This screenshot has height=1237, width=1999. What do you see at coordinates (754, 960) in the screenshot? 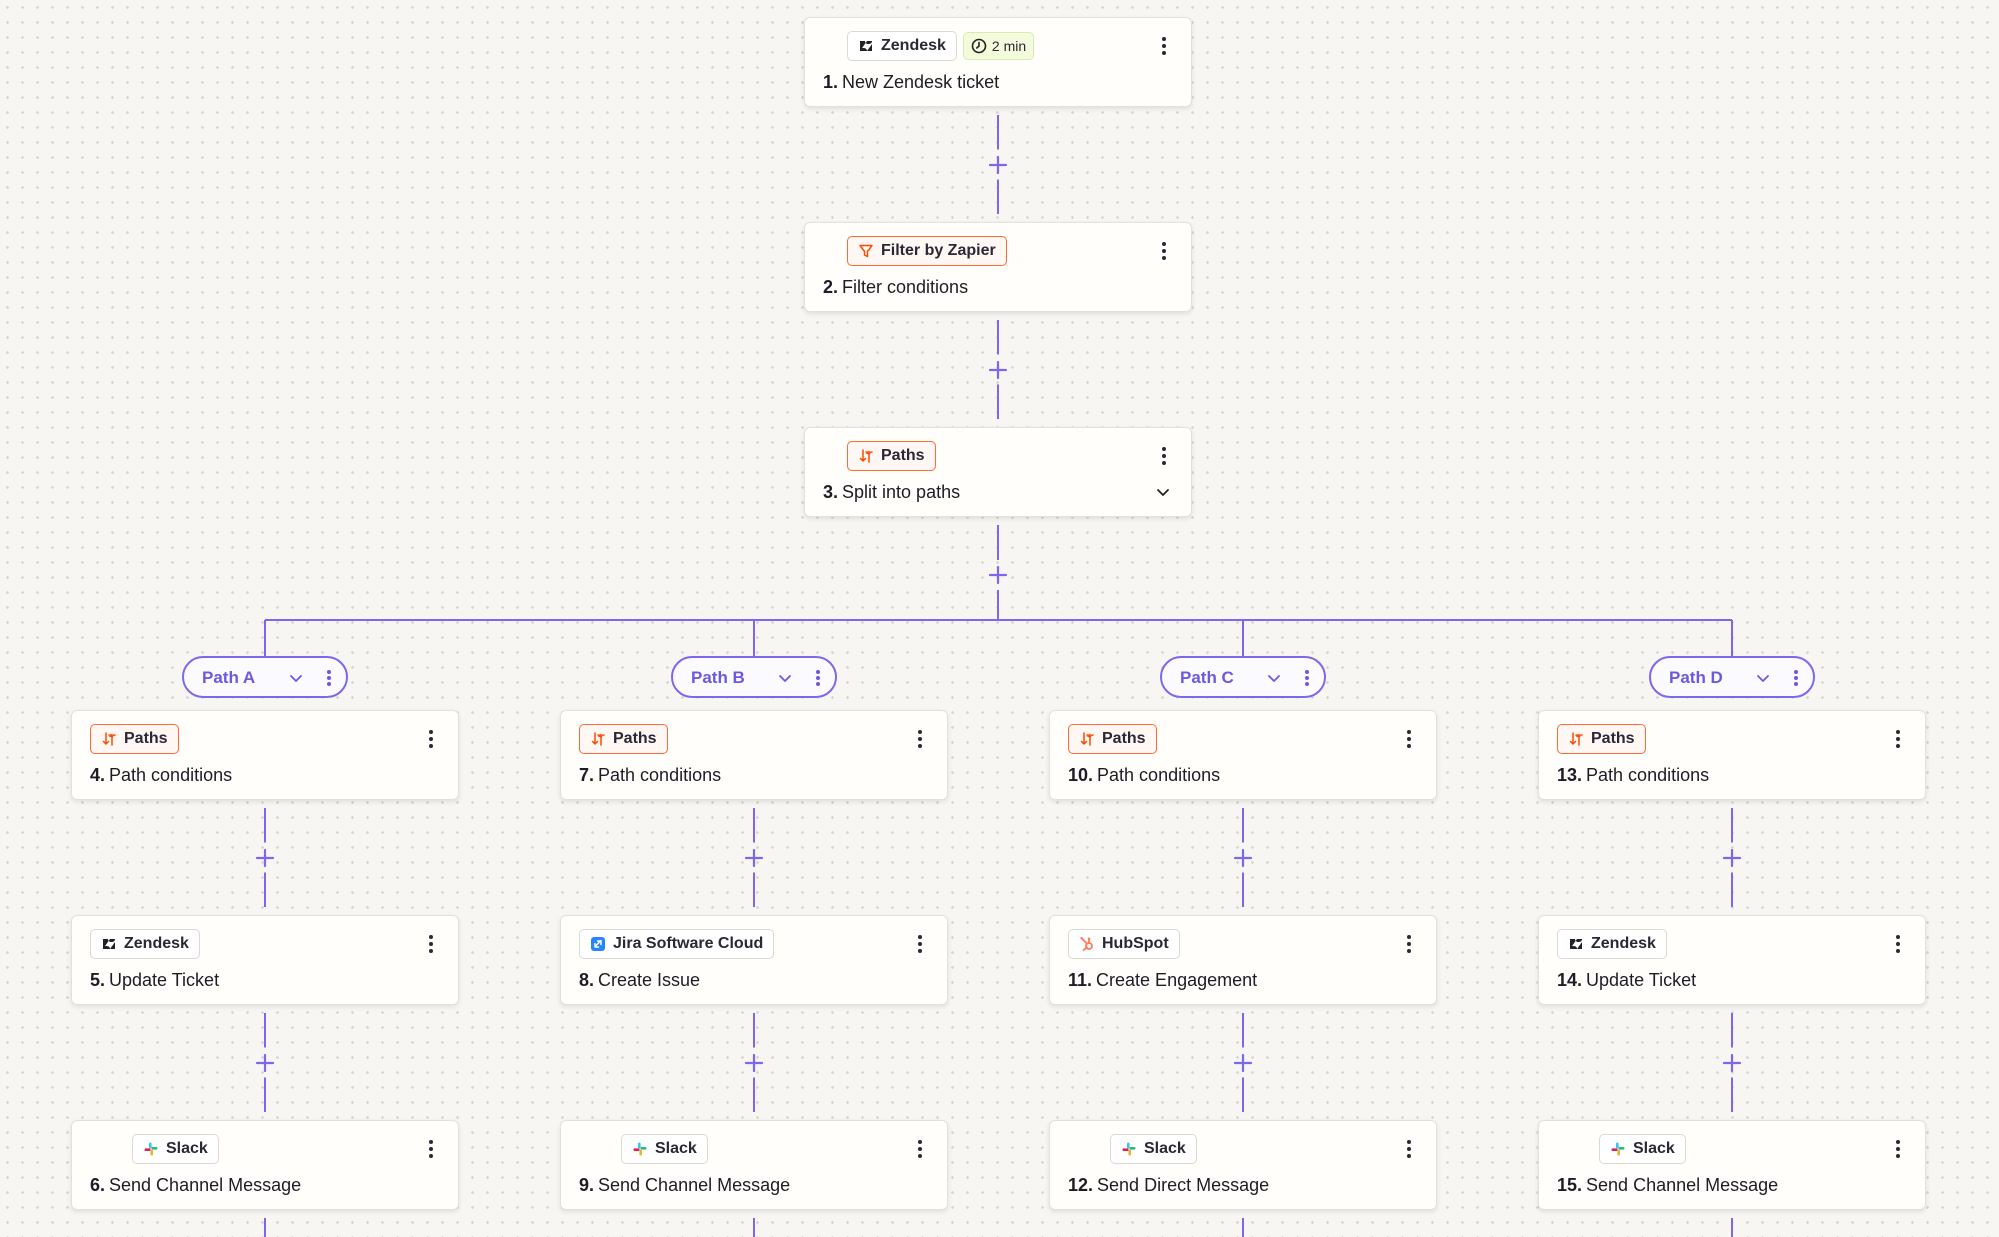
I see `step-card-8: Jira Software Cloud 8. Create Issue` at bounding box center [754, 960].